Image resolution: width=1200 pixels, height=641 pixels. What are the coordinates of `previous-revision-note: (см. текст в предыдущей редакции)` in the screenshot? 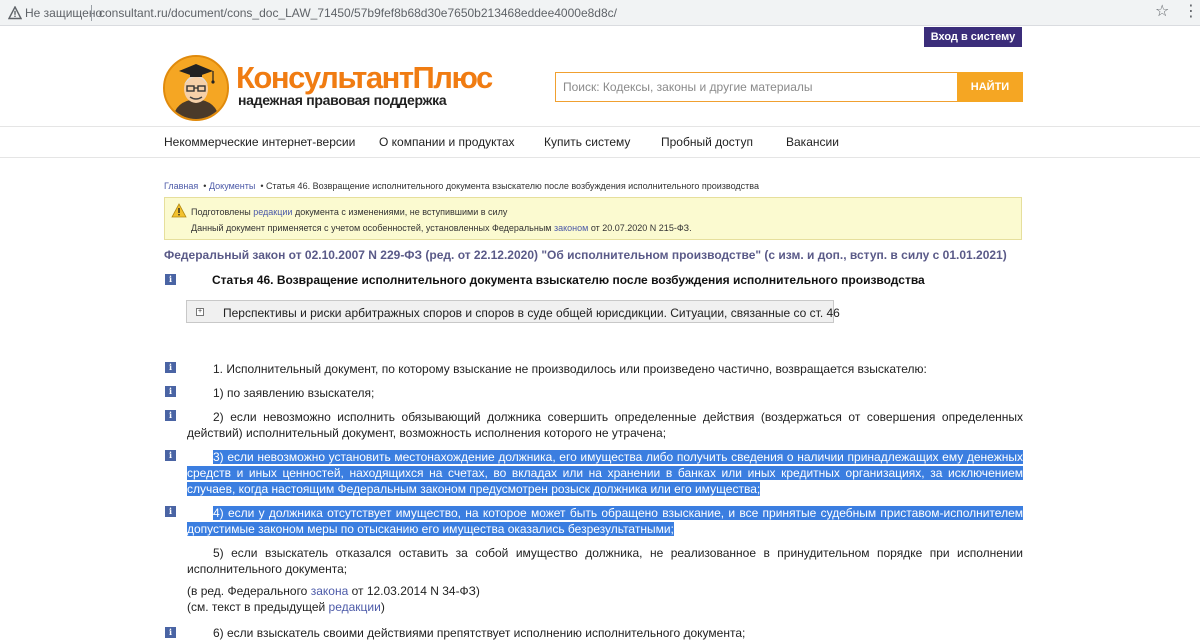 It's located at (605, 607).